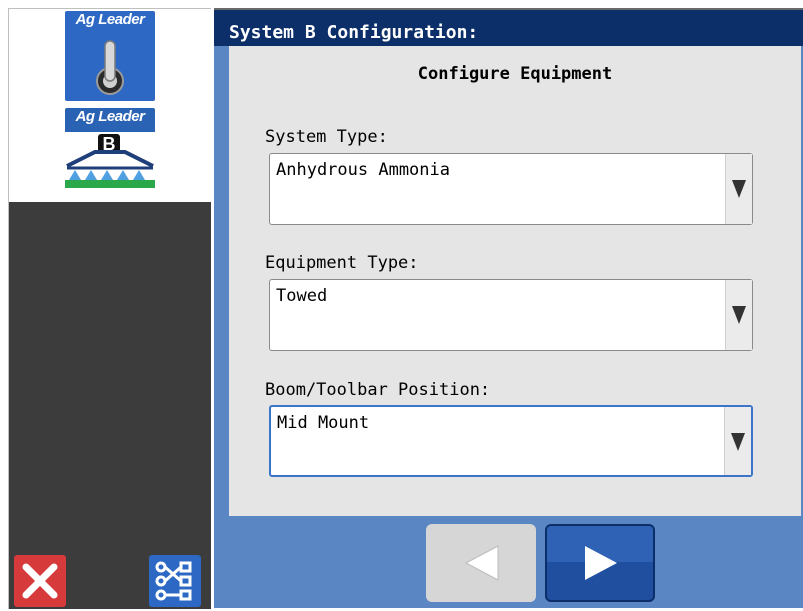 The height and width of the screenshot is (611, 803). What do you see at coordinates (511, 315) in the screenshot?
I see `equipment-type-dropdown: Towed` at bounding box center [511, 315].